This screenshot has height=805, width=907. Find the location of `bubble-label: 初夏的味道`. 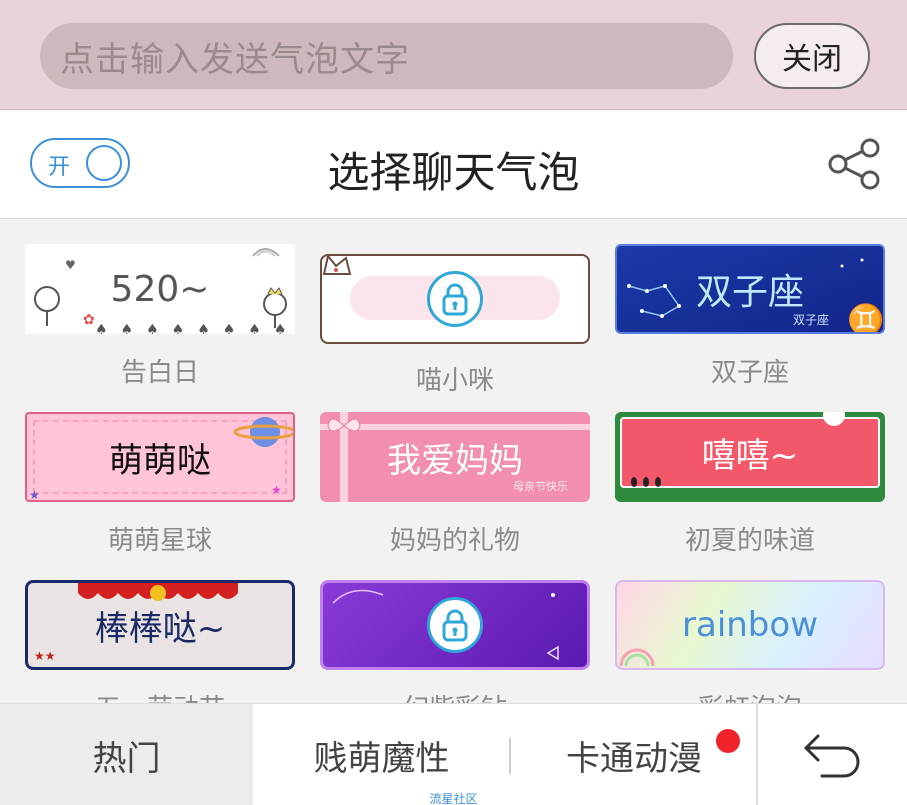

bubble-label: 初夏的味道 is located at coordinates (749, 541).